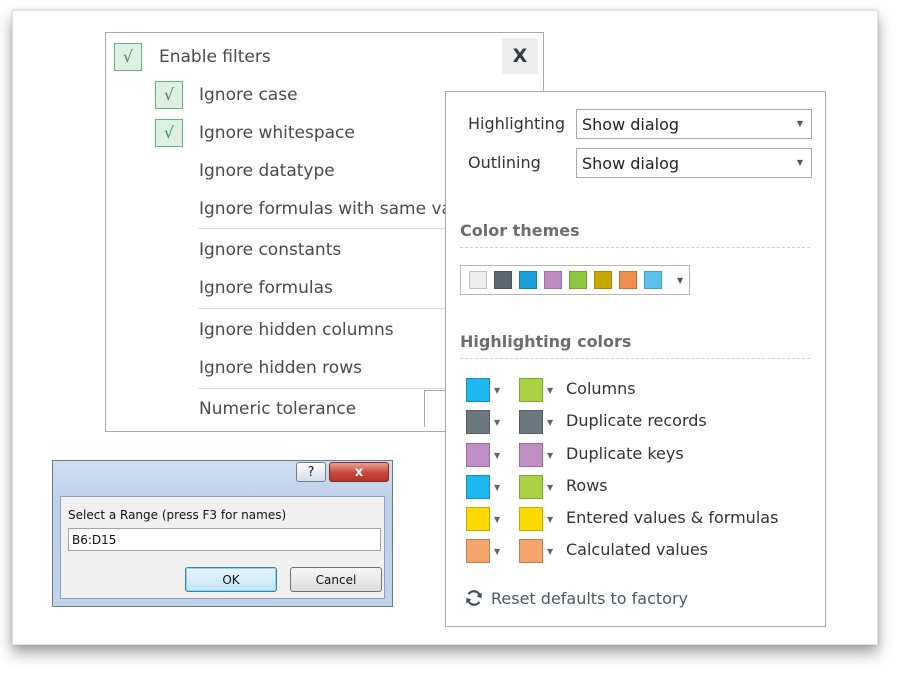 This screenshot has width=901, height=677. I want to click on highlight-color-row: ▼ ▼ Duplicate keys, so click(636, 455).